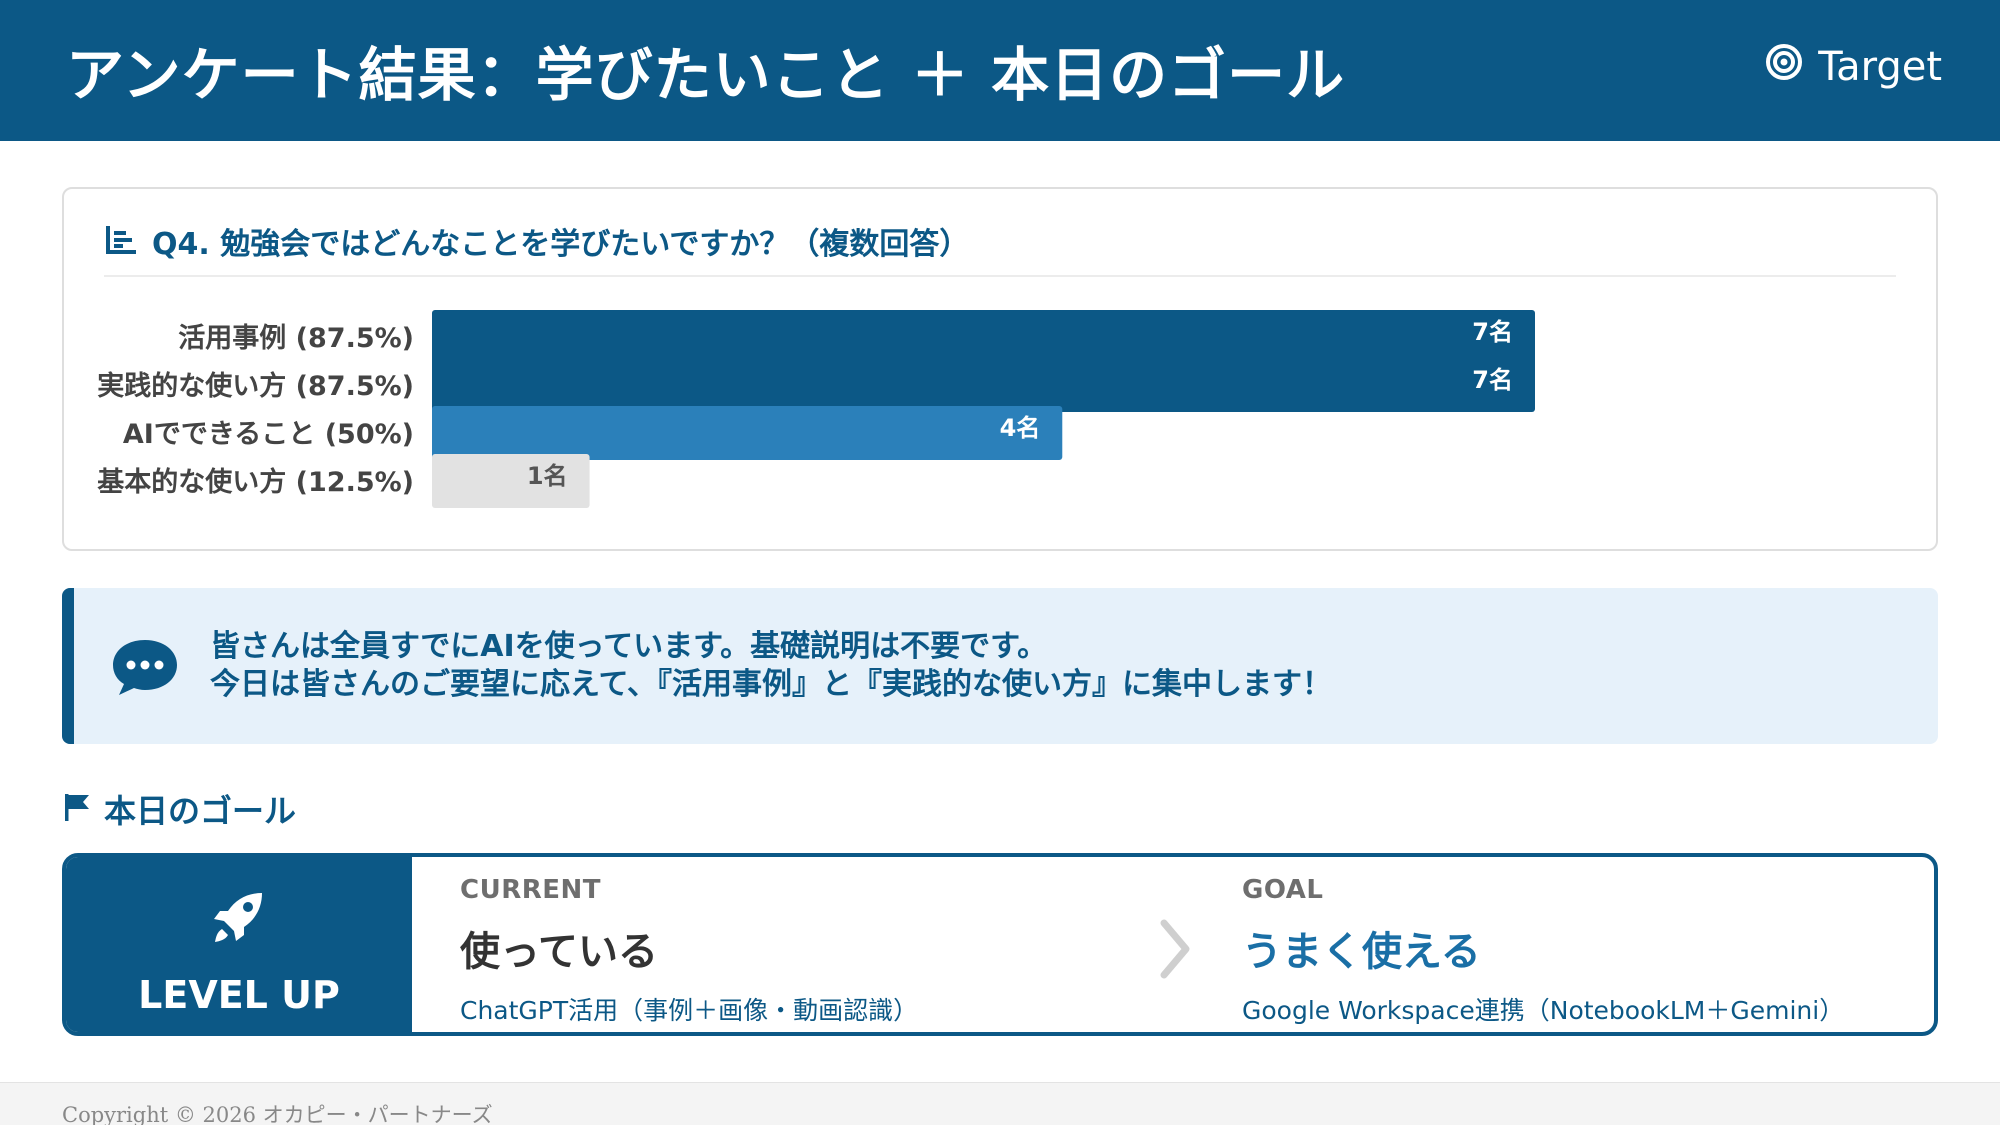 The width and height of the screenshot is (2000, 1125). Describe the element at coordinates (1020, 428) in the screenshot. I see `chart-data-label: 4名` at that location.